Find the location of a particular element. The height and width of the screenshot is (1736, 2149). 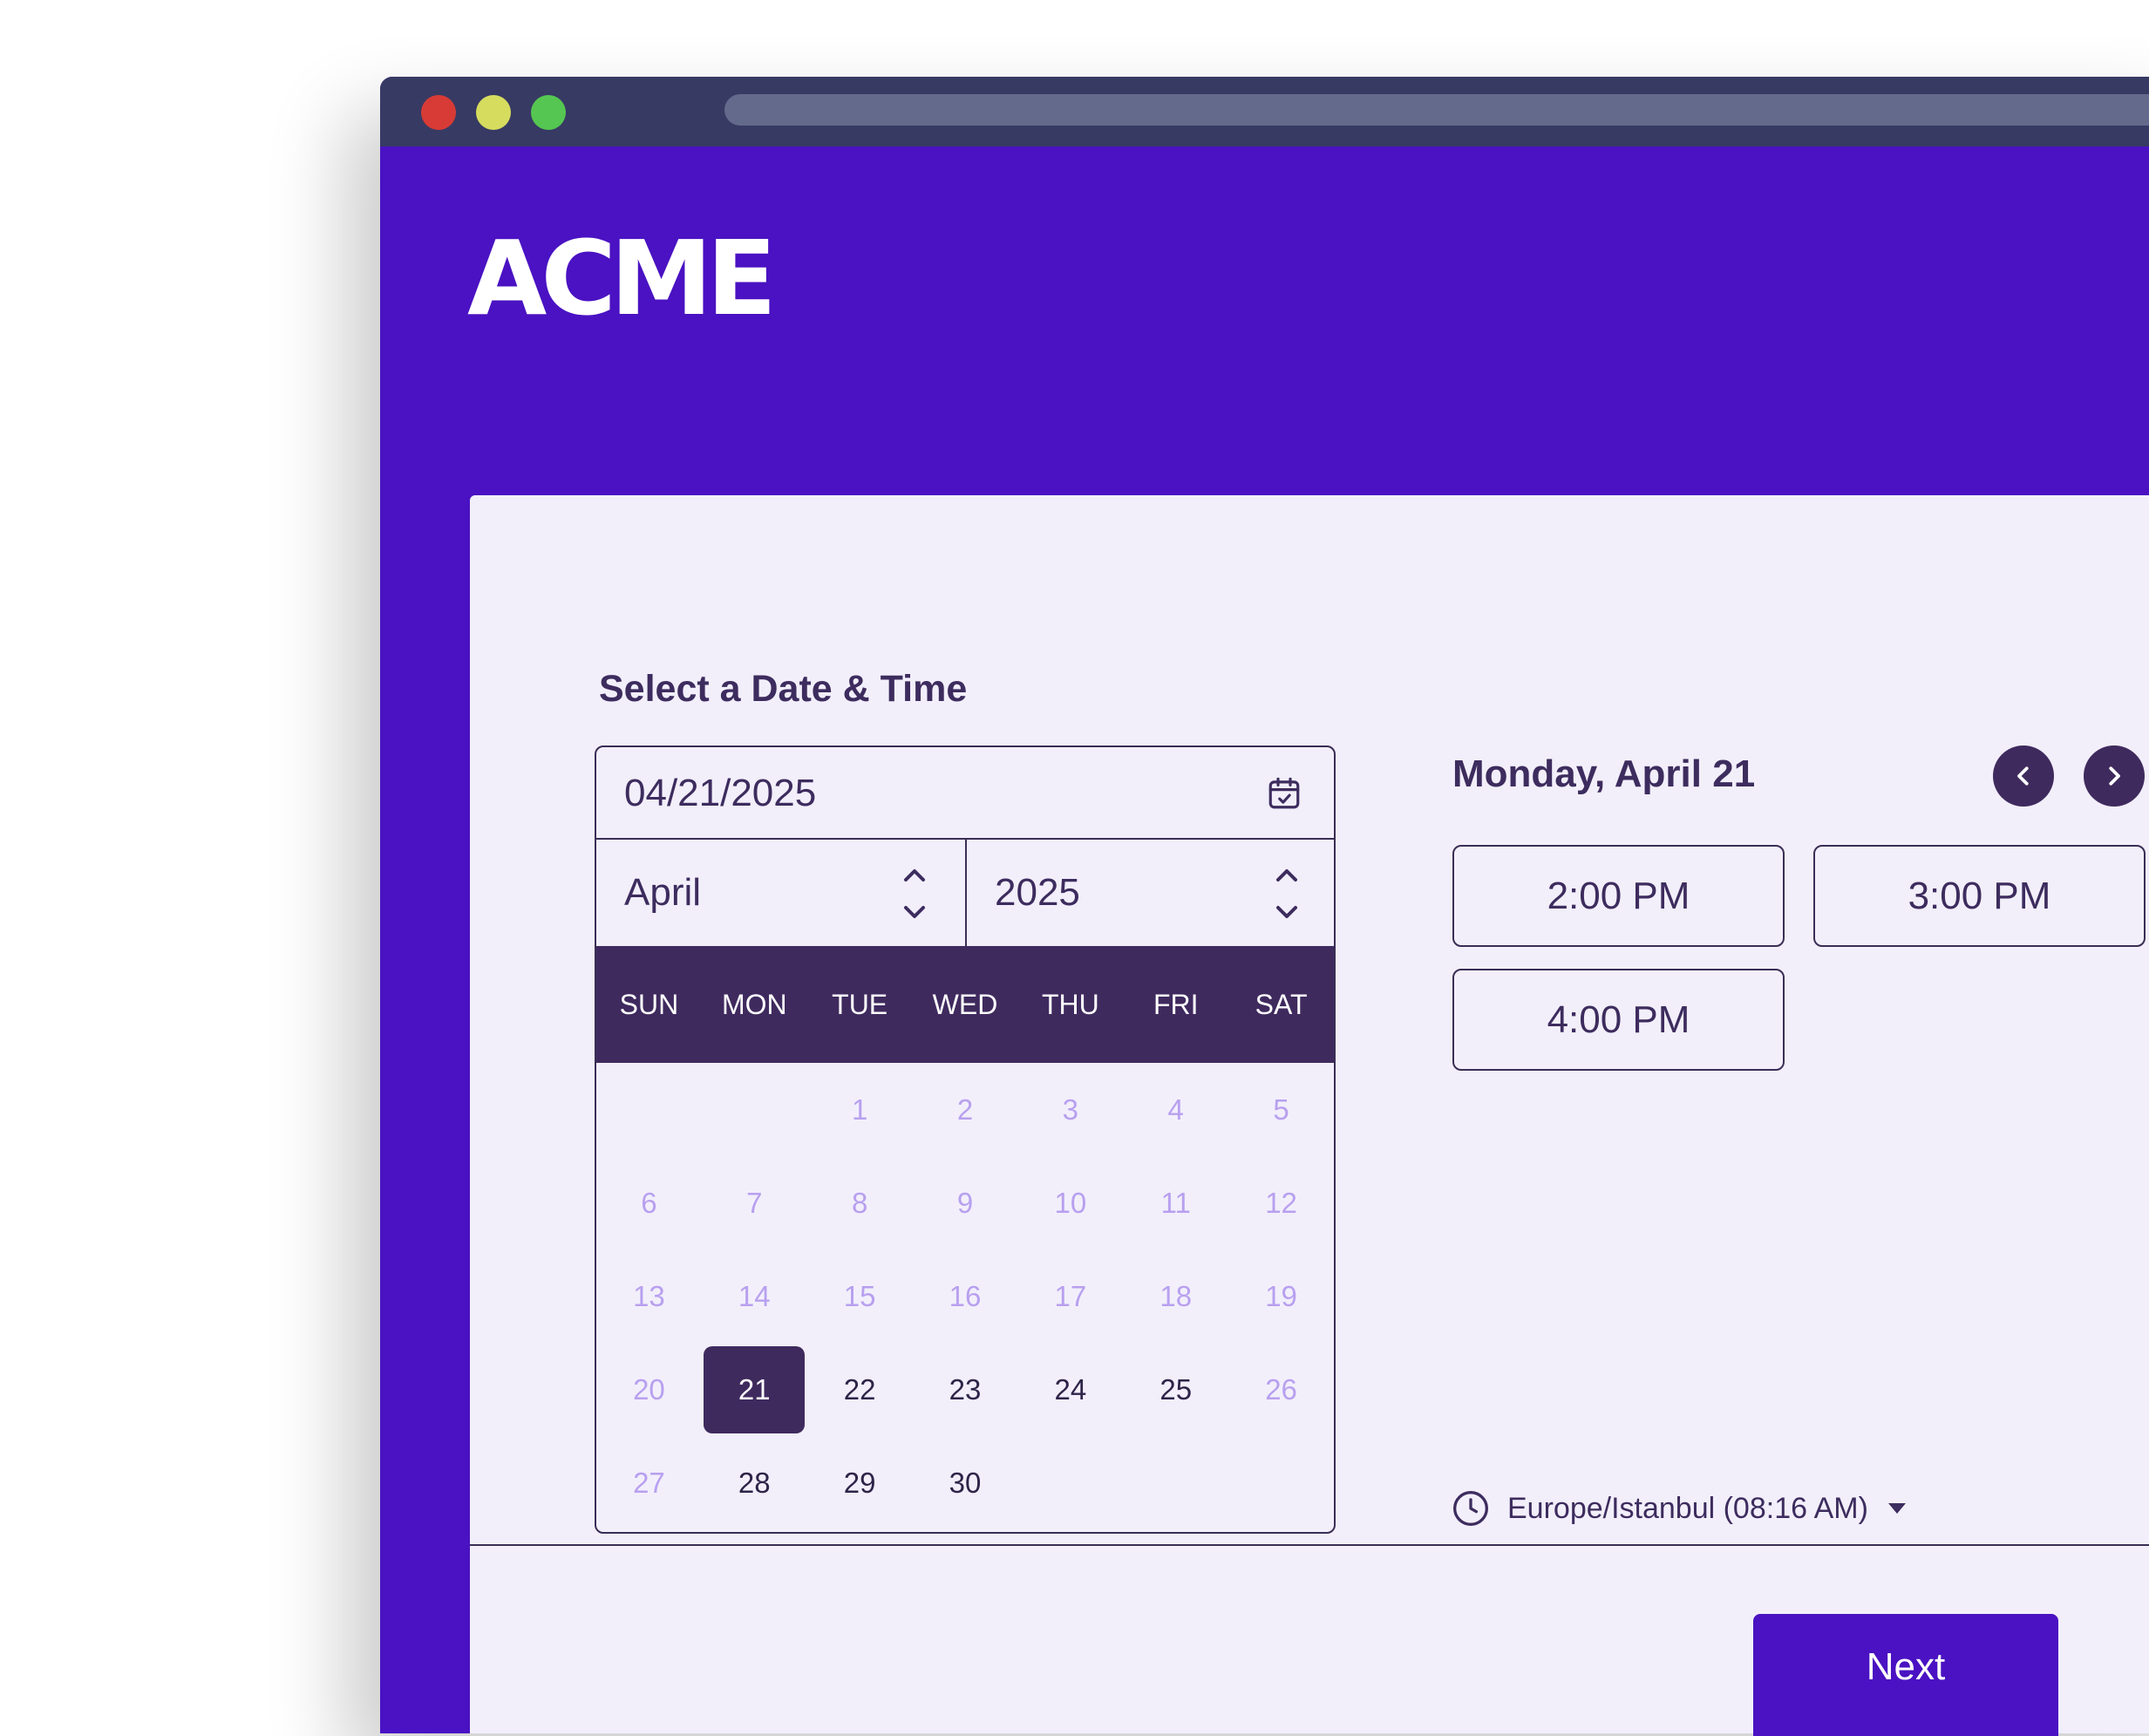

calendar-day: 27 is located at coordinates (649, 1483).